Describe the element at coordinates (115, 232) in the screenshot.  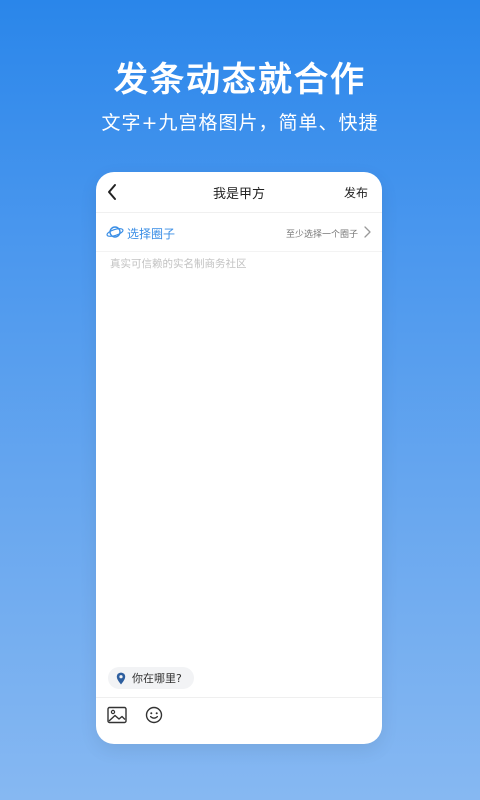
I see `planet-icon` at that location.